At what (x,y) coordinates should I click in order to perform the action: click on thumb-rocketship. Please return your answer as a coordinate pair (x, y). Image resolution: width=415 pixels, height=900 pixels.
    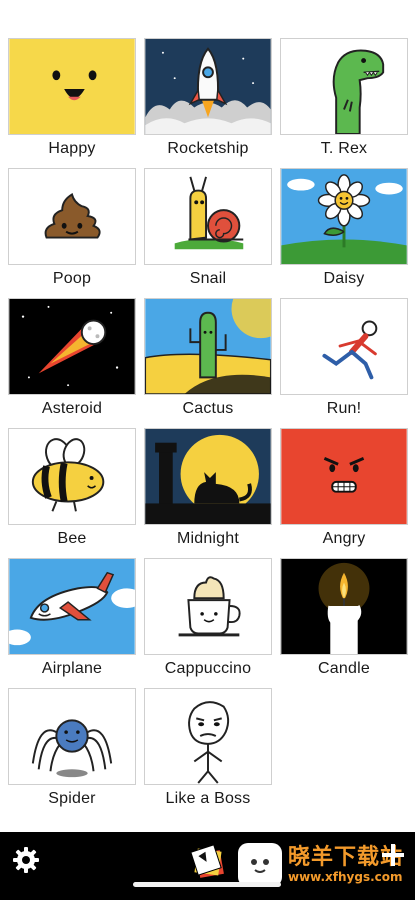
    Looking at the image, I should click on (208, 86).